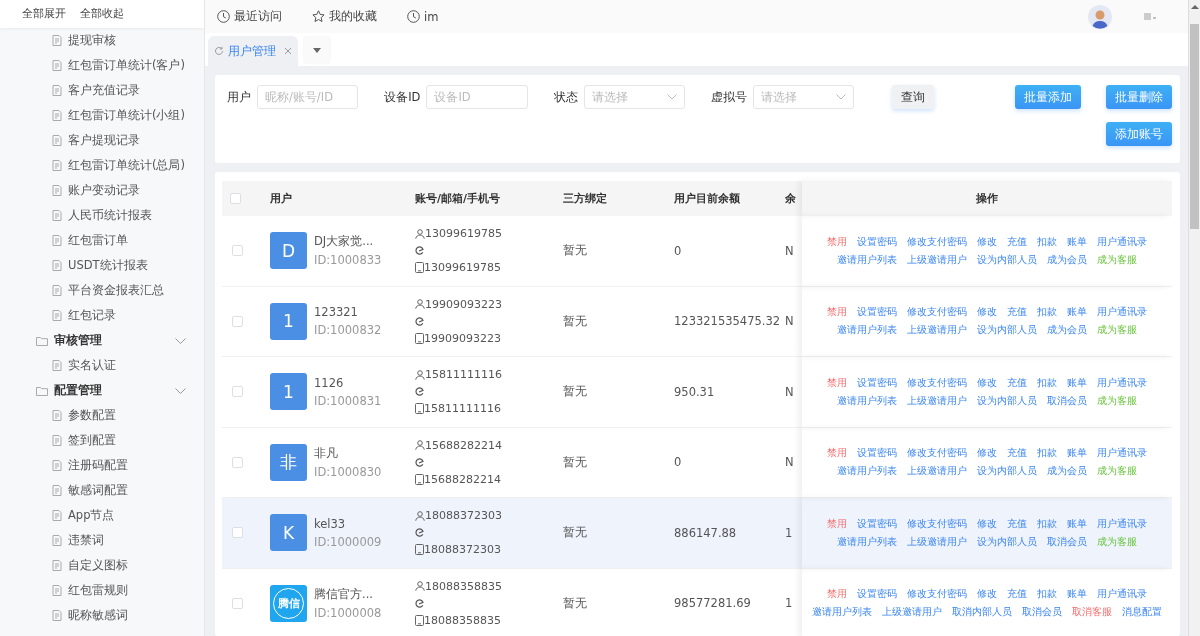 Image resolution: width=1200 pixels, height=636 pixels. I want to click on sidebar-toggle-link: 全部展开, so click(44, 14).